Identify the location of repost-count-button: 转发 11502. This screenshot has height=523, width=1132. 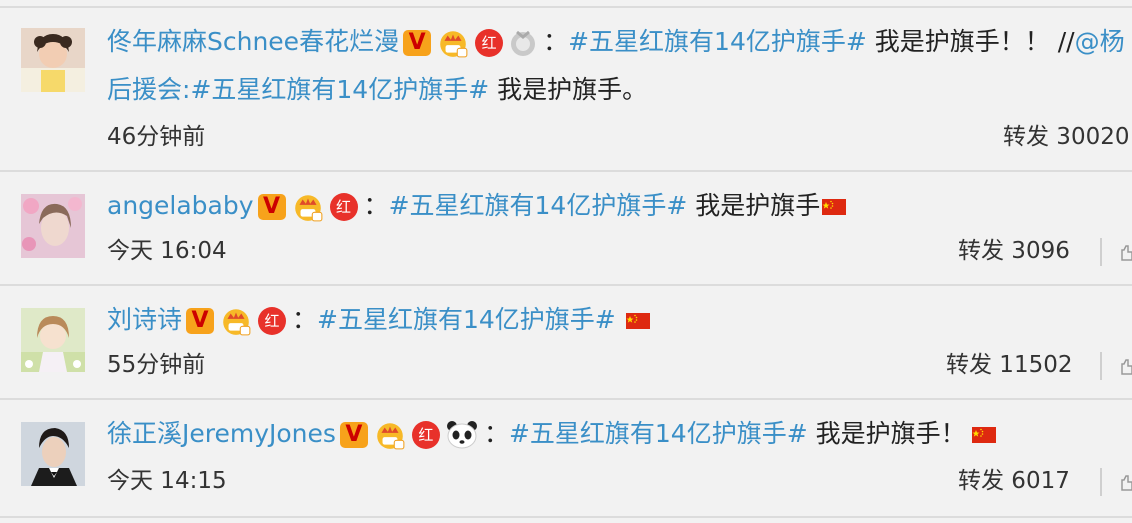
(1009, 365).